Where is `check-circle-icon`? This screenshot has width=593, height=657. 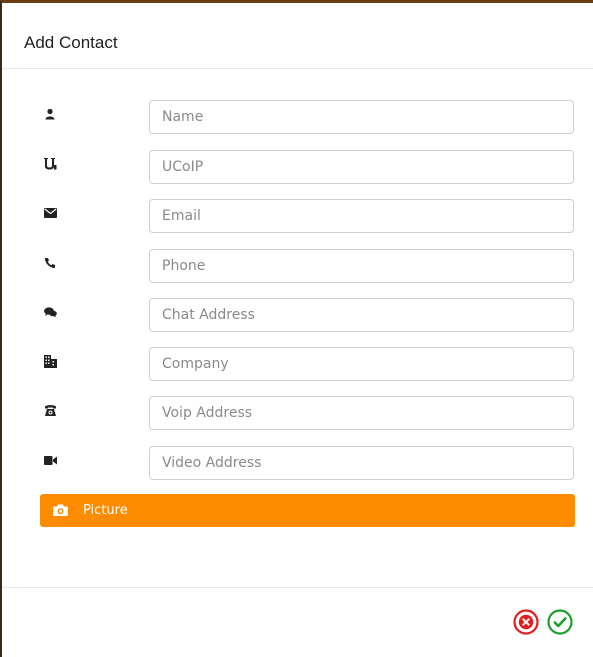
check-circle-icon is located at coordinates (560, 622).